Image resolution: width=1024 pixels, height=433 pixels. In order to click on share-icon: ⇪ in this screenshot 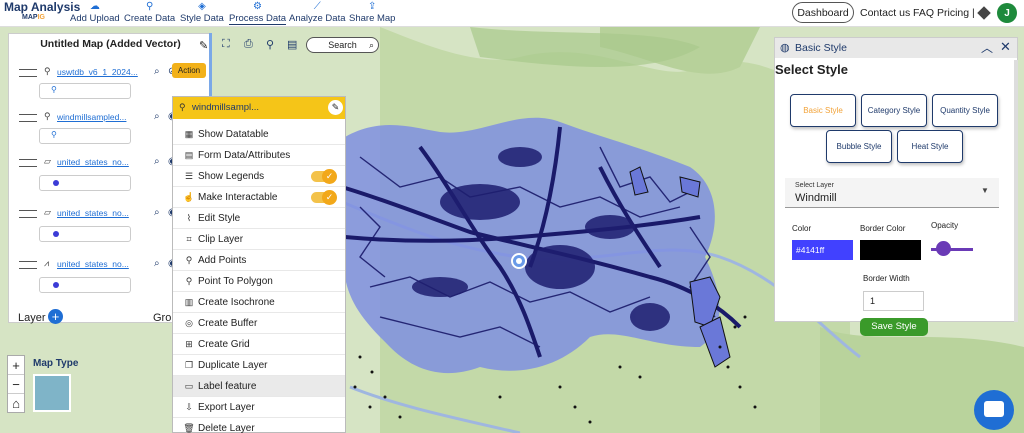, I will do `click(372, 6)`.